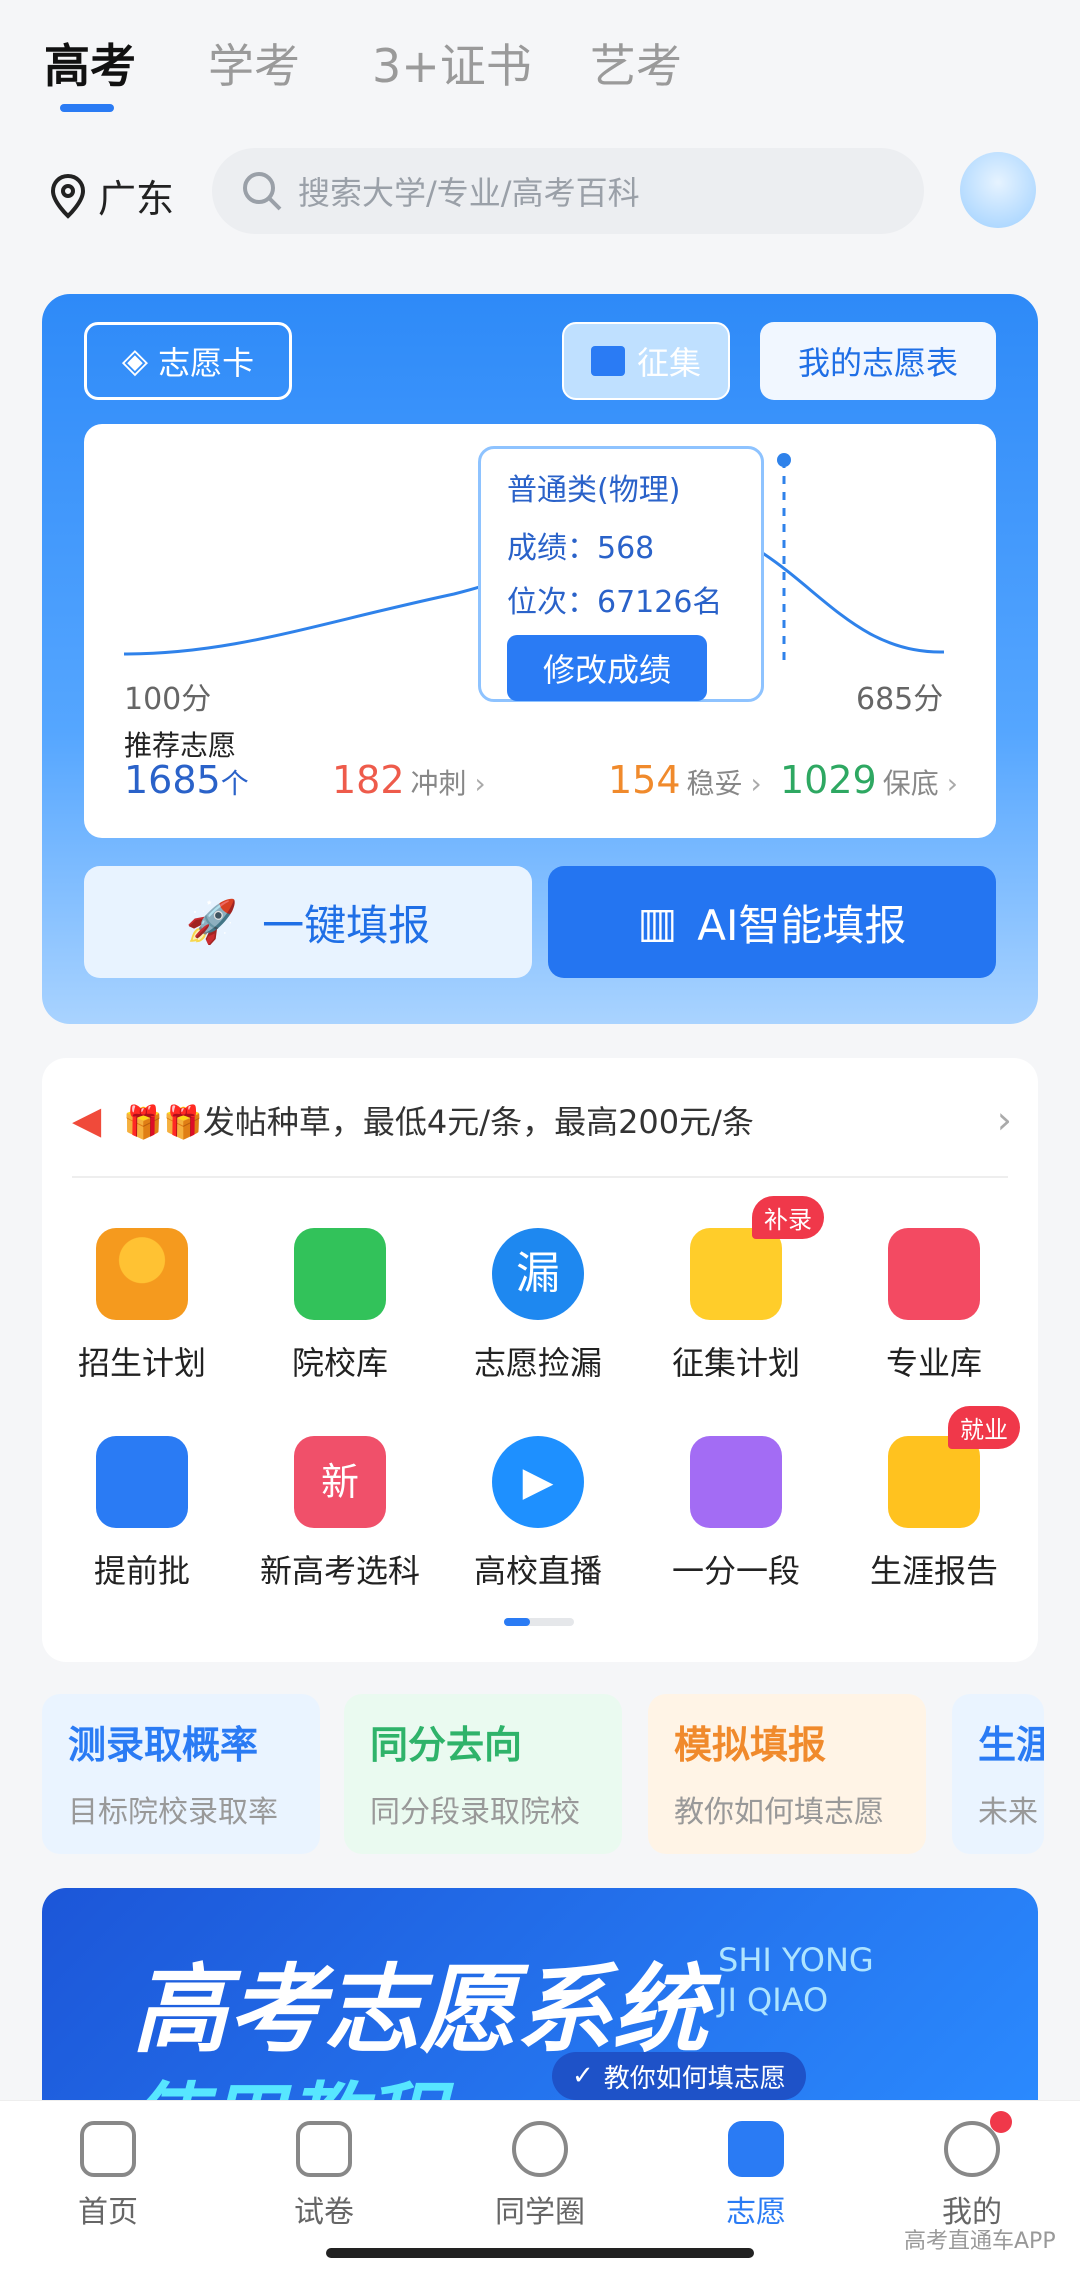  I want to click on chong-link: 182 冲刺 ›, so click(409, 780).